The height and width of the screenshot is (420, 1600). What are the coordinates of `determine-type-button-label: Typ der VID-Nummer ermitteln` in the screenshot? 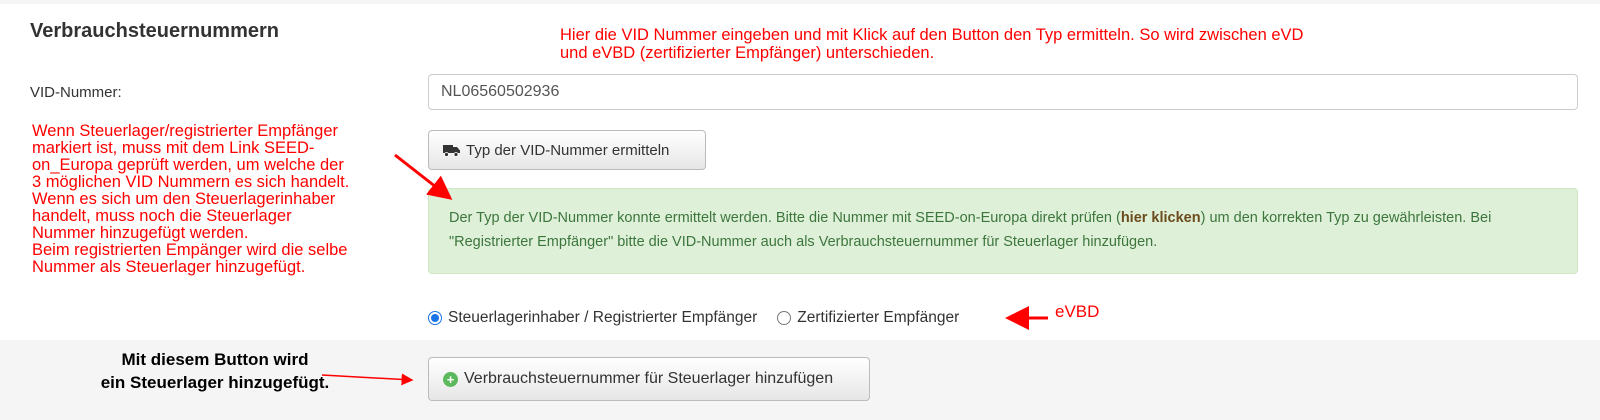 It's located at (568, 150).